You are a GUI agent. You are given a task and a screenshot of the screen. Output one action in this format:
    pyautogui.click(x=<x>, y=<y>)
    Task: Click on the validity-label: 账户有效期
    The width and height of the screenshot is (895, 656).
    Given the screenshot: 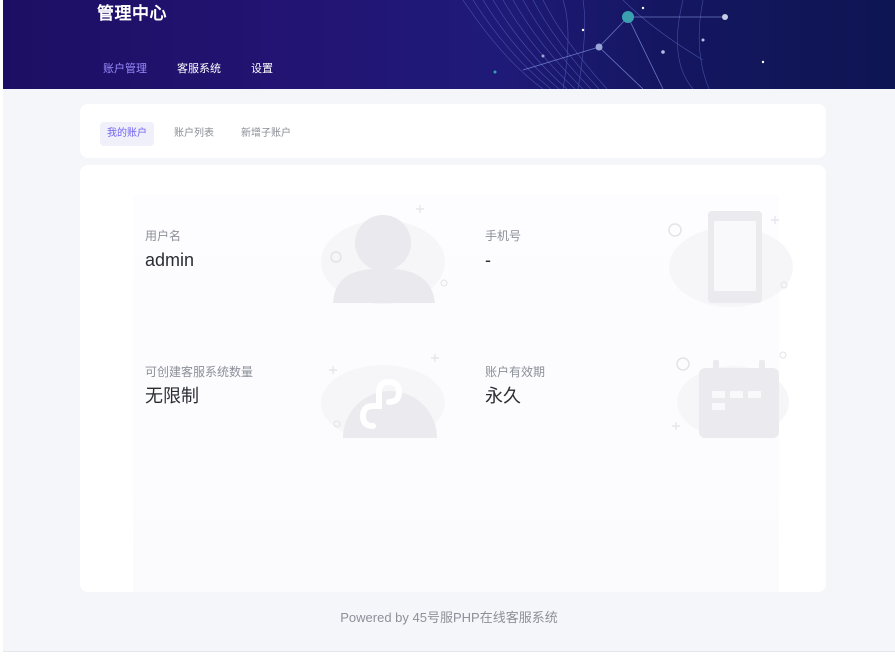 What is the action you would take?
    pyautogui.click(x=515, y=372)
    